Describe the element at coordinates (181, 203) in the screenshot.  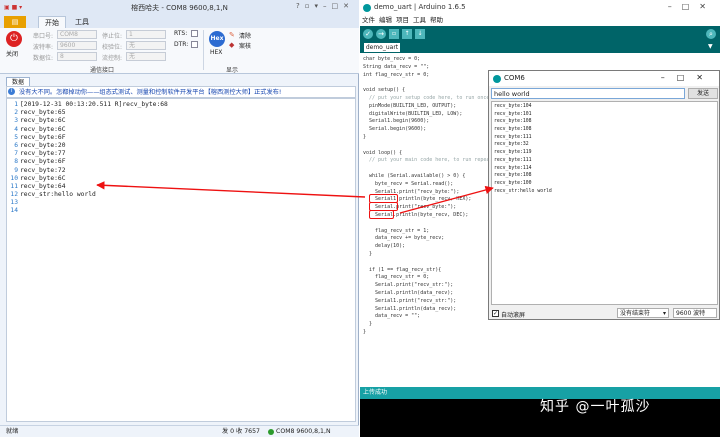
I see `terminal-line: 13` at that location.